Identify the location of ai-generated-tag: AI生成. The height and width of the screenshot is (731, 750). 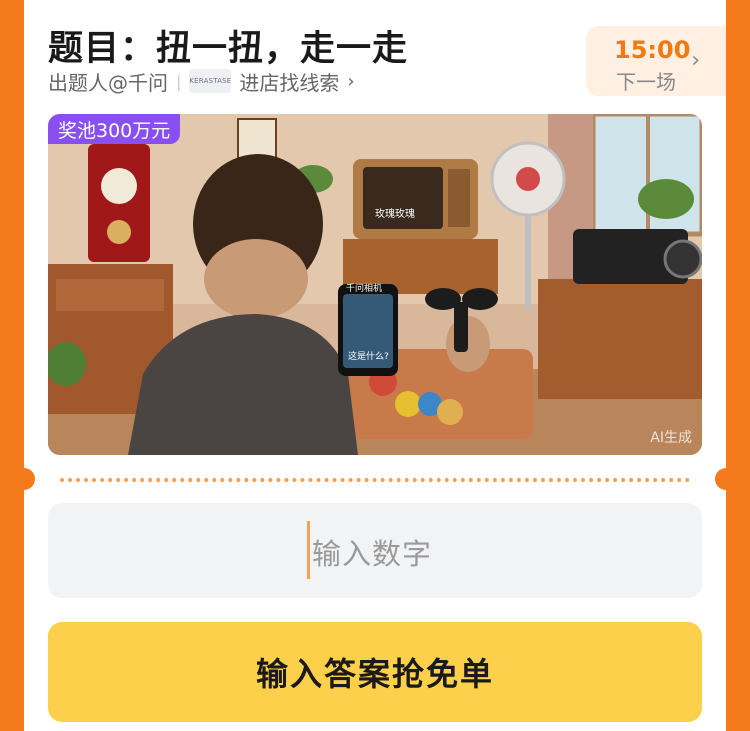
(671, 438).